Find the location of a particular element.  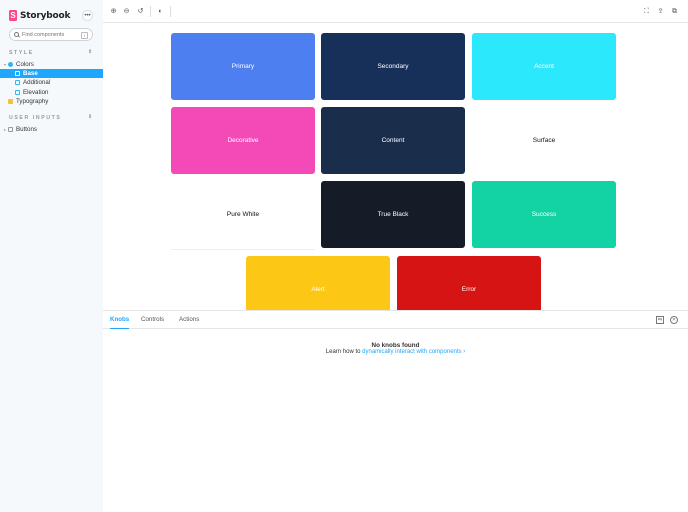

addons-tabs: Knobs Controls Actions ⇆ ✕ is located at coordinates (395, 320).